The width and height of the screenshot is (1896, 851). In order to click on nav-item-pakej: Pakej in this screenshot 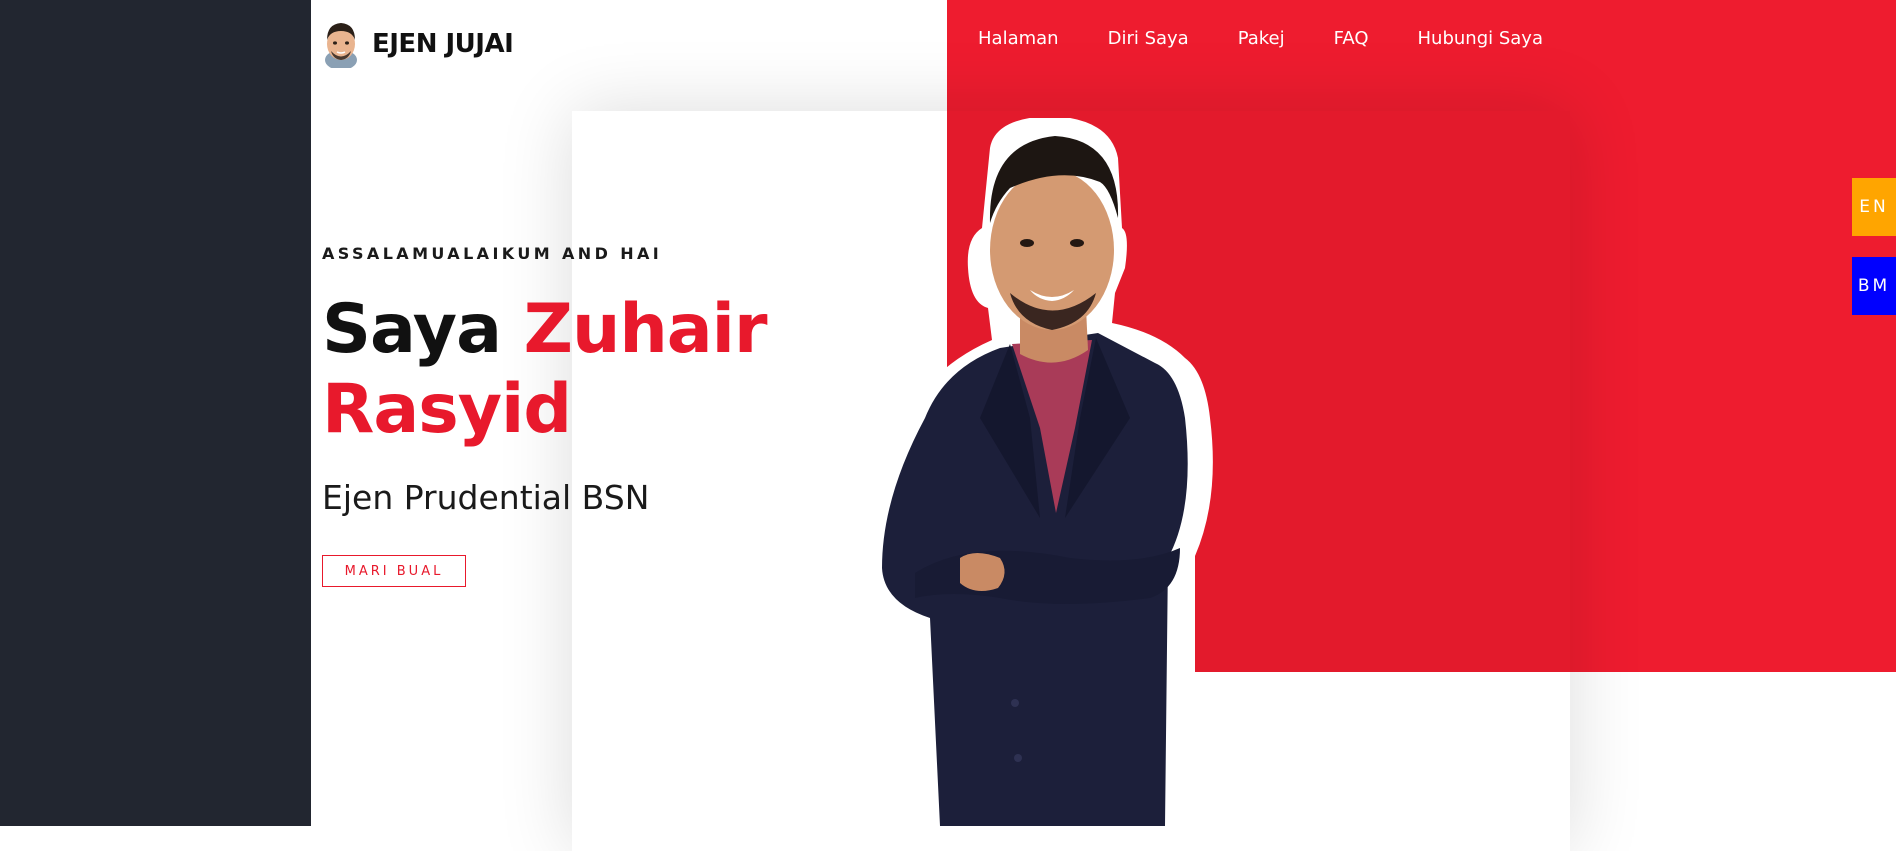, I will do `click(1261, 38)`.